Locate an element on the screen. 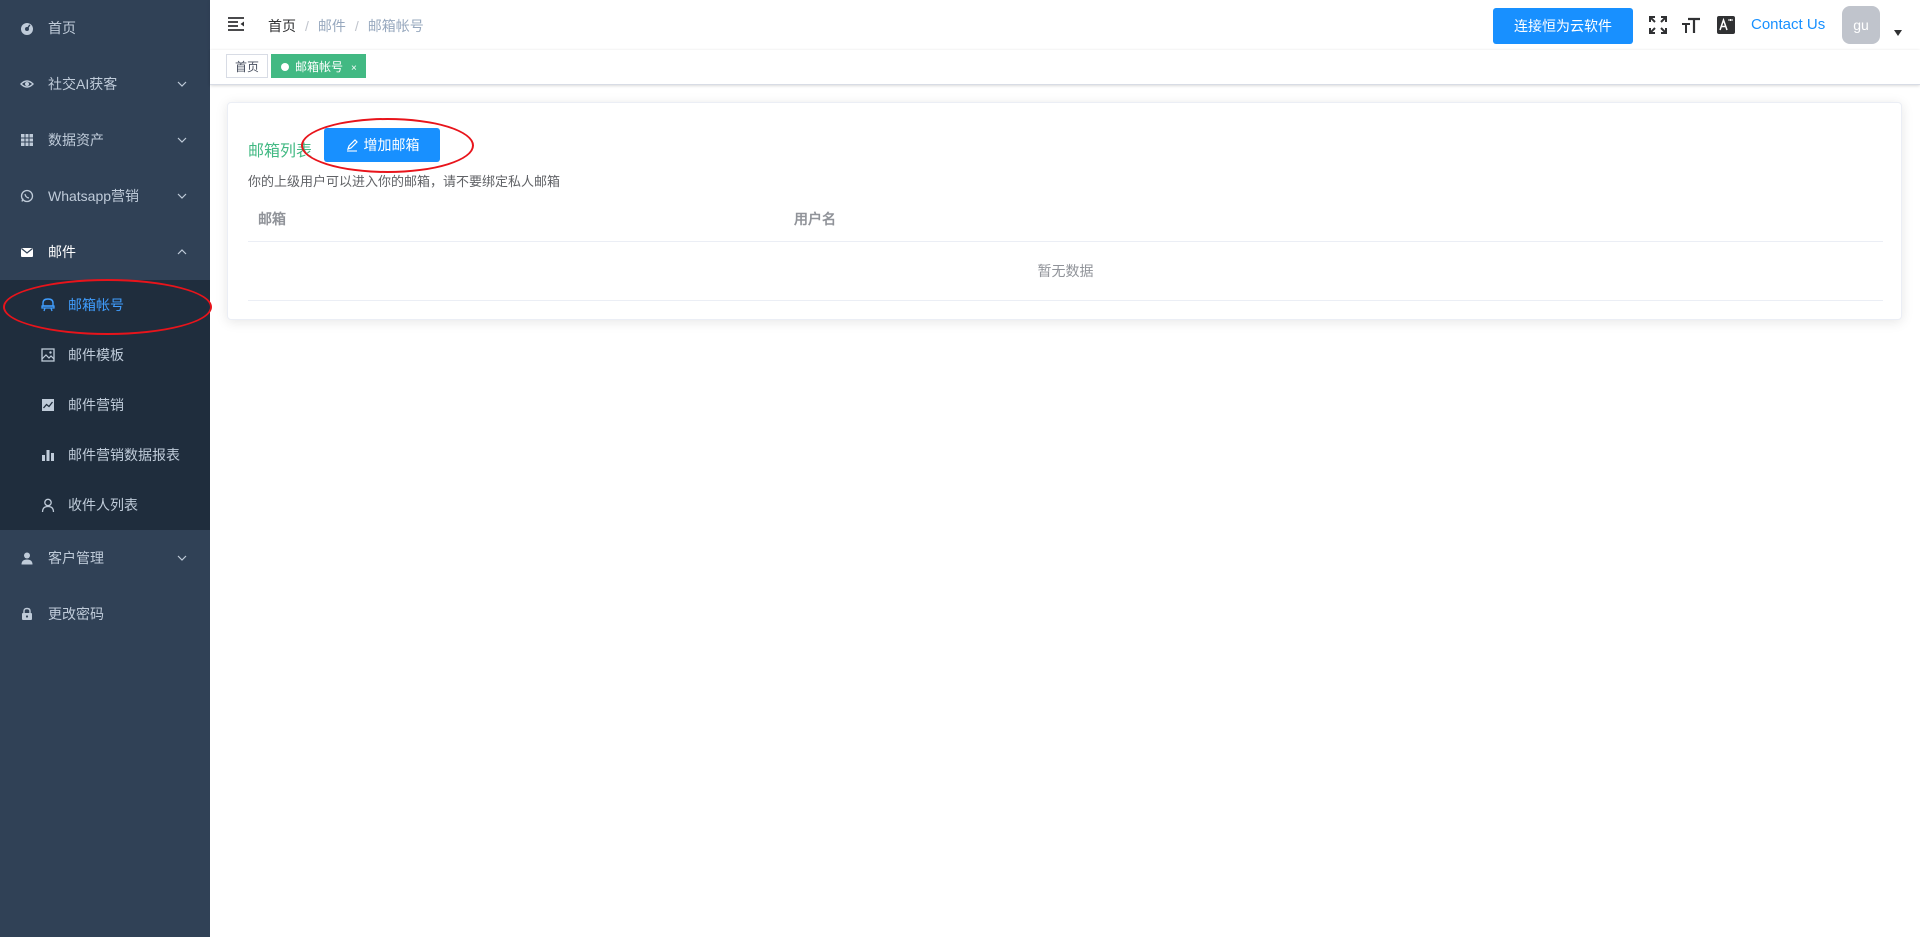 The image size is (1920, 937). sidebar-item-label: 客户管理 is located at coordinates (76, 558).